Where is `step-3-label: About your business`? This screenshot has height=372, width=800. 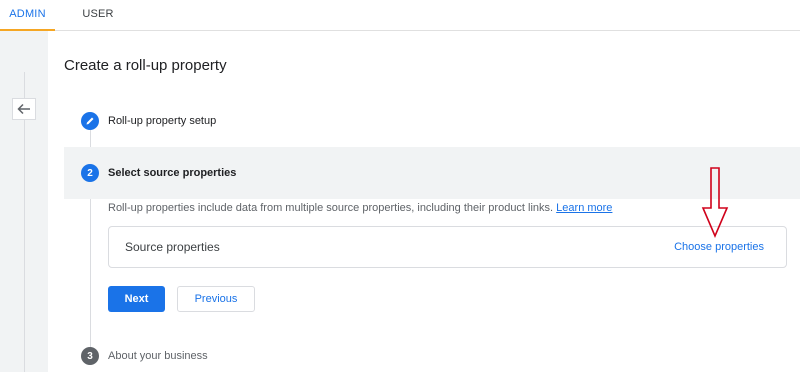
step-3-label: About your business is located at coordinates (158, 356).